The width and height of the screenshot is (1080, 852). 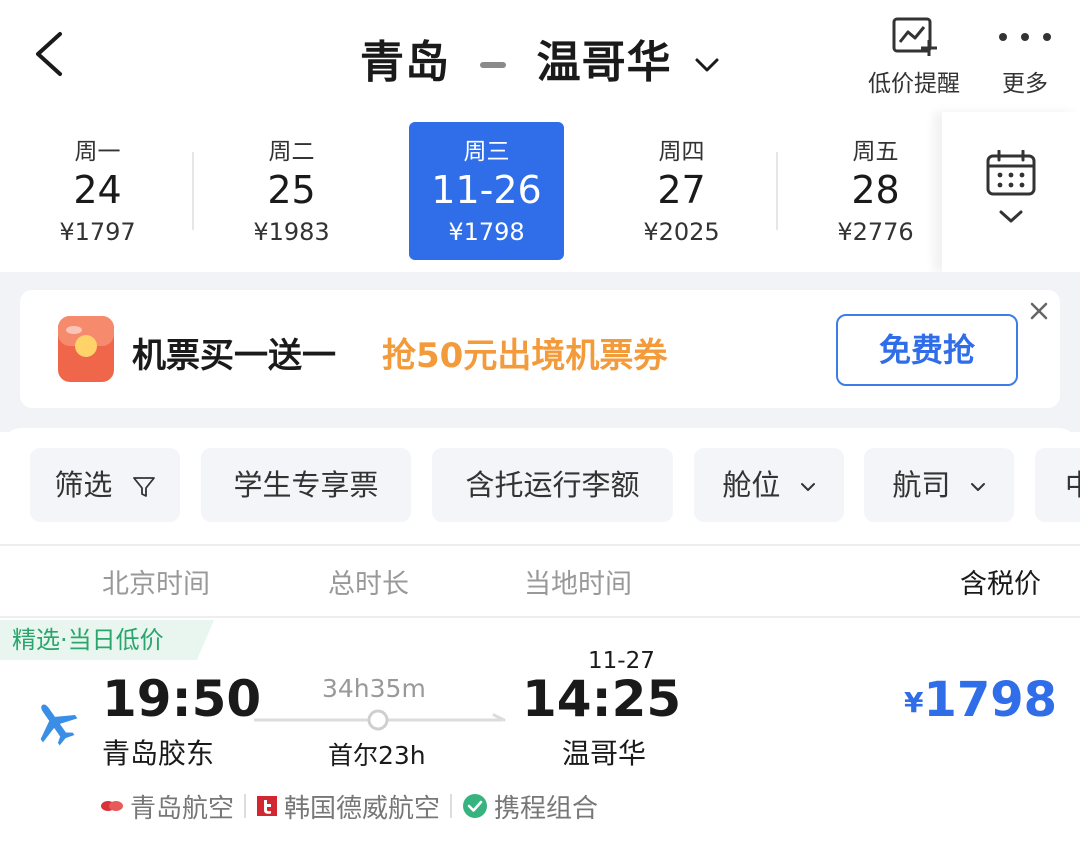 What do you see at coordinates (97, 232) in the screenshot?
I see `date-price: ¥1797` at bounding box center [97, 232].